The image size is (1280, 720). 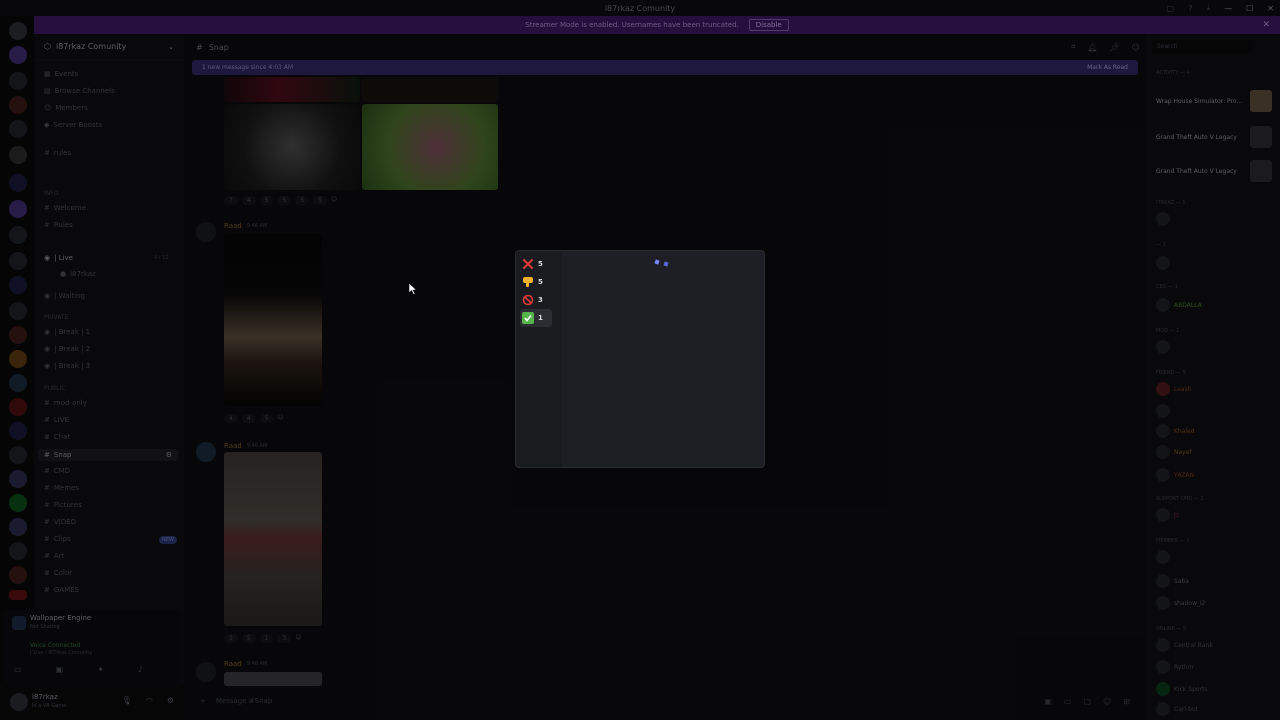 What do you see at coordinates (536, 318) in the screenshot?
I see `reaction-tab-selected: 1` at bounding box center [536, 318].